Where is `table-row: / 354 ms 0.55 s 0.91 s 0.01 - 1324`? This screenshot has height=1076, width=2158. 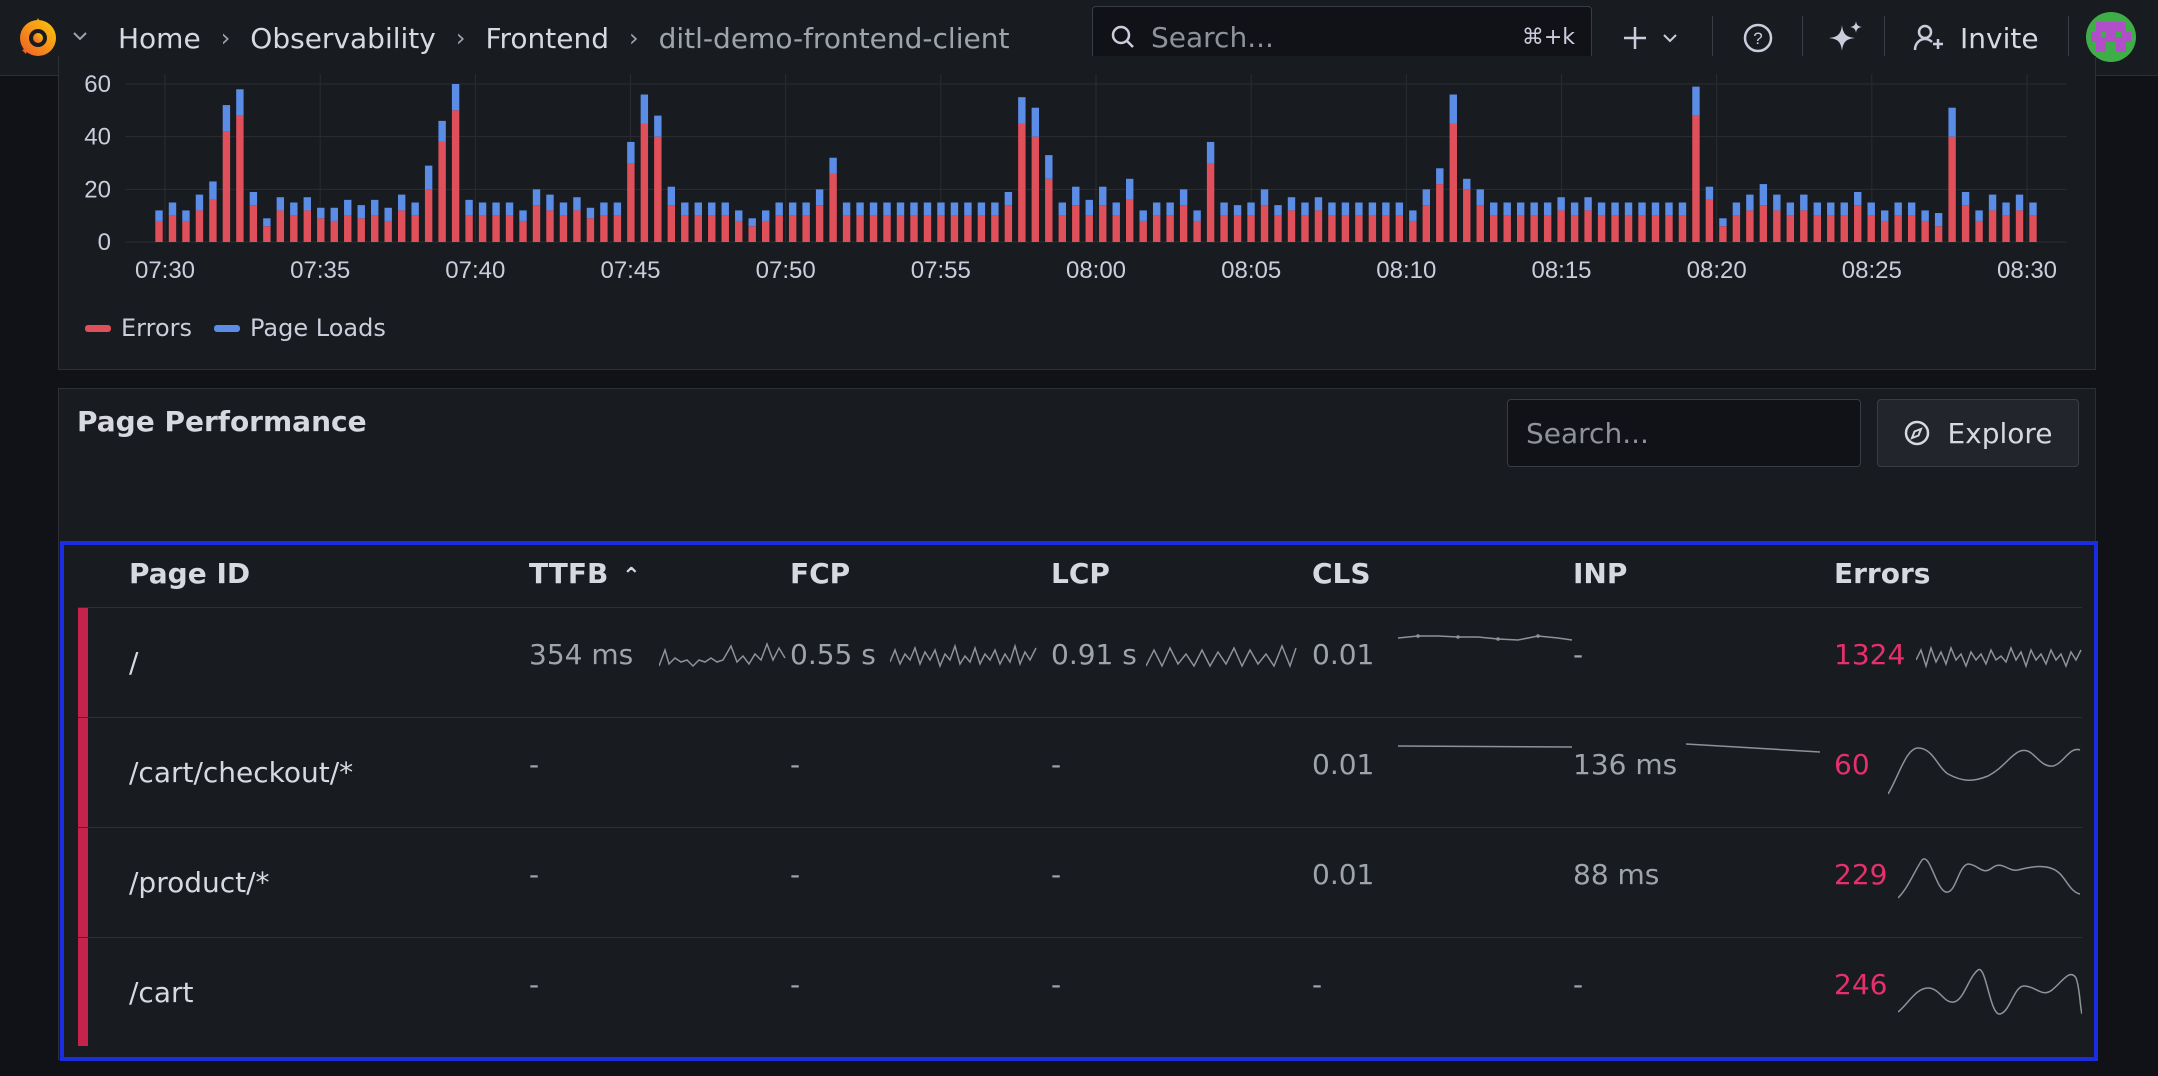
table-row: / 354 ms 0.55 s 0.91 s 0.01 - 1324 is located at coordinates (1080, 662).